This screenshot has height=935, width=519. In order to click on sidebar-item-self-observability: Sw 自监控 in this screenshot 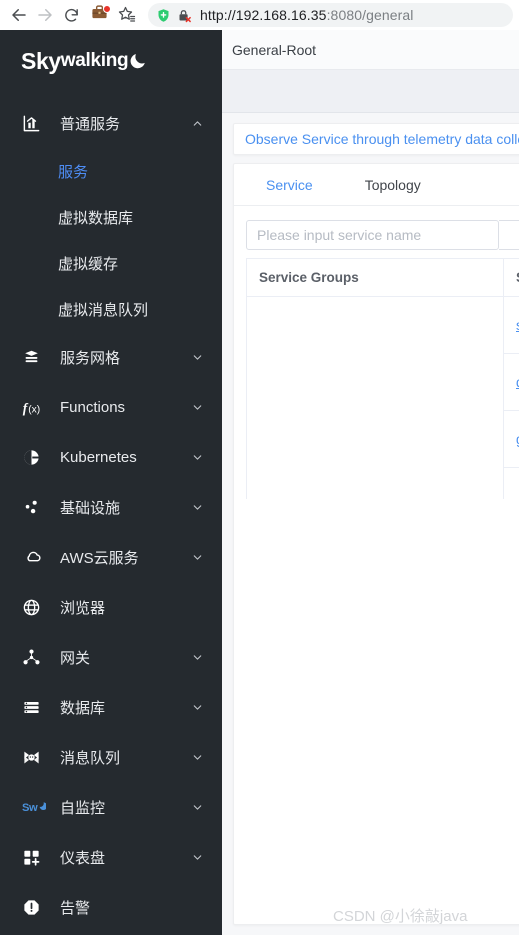, I will do `click(111, 807)`.